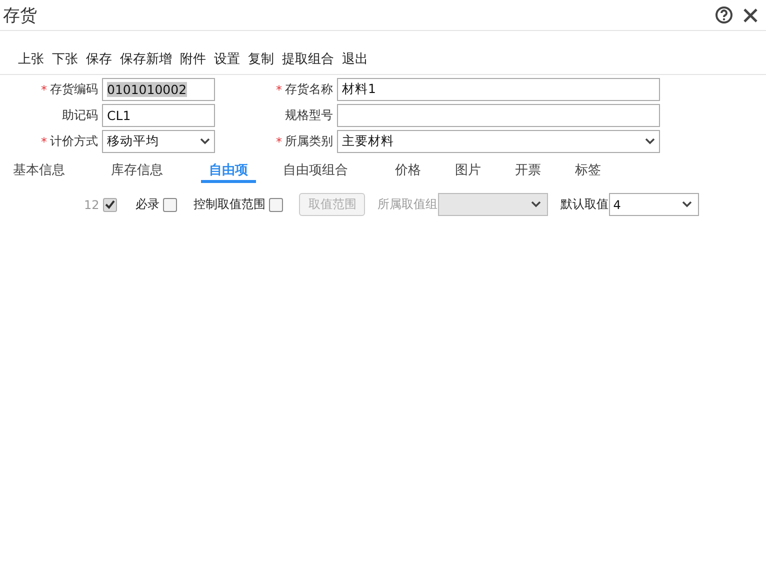  What do you see at coordinates (315, 170) in the screenshot?
I see `tab: 自由项组合` at bounding box center [315, 170].